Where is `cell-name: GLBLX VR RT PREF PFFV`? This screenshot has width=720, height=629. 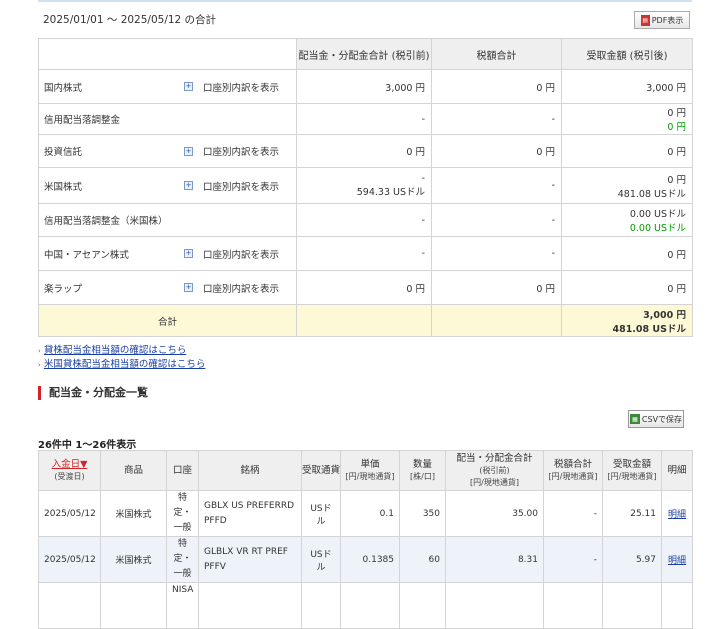
cell-name: GLBLX VR RT PREF PFFV is located at coordinates (250, 559).